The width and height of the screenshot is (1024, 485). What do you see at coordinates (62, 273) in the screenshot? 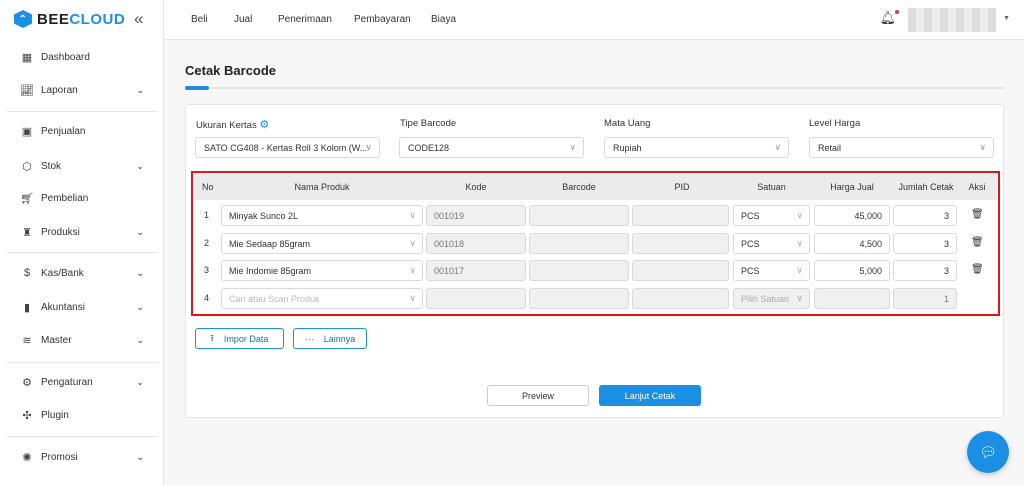
I see `sidebar-item-label: Kas/Bank` at bounding box center [62, 273].